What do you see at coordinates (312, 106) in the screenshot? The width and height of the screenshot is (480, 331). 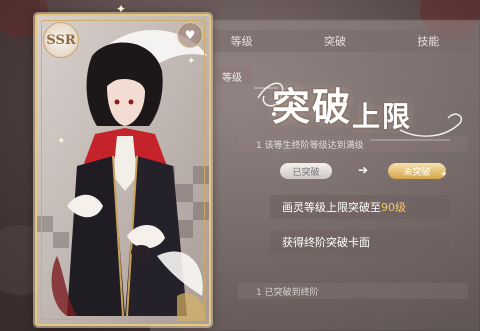 I see `title-main: 突破` at bounding box center [312, 106].